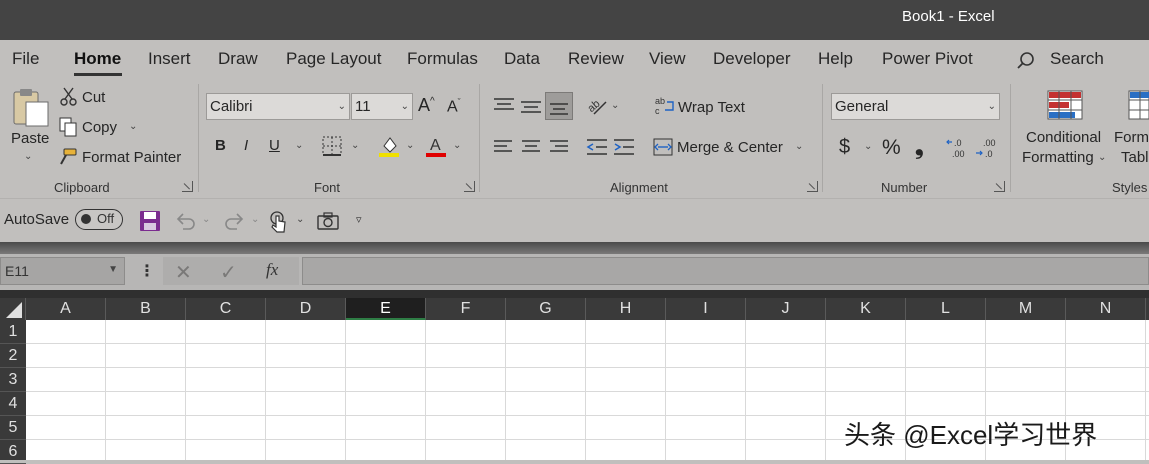 This screenshot has height=464, width=1149. What do you see at coordinates (146, 309) in the screenshot?
I see `column-header-b: B` at bounding box center [146, 309].